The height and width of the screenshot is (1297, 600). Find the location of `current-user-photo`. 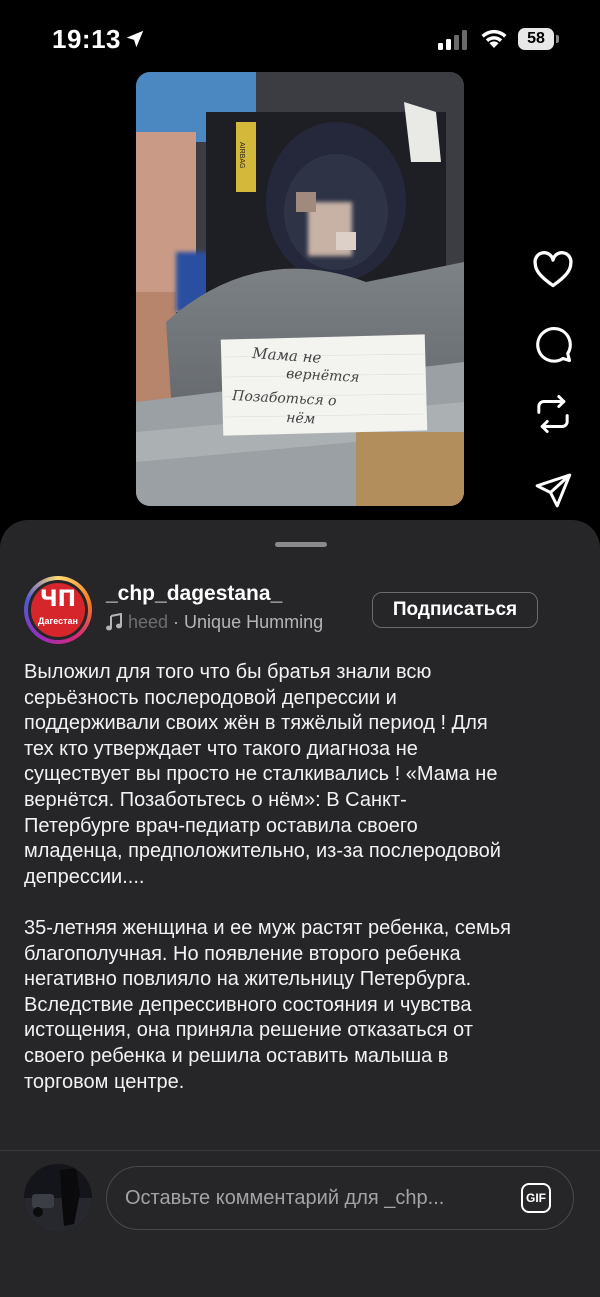

current-user-photo is located at coordinates (58, 1198).